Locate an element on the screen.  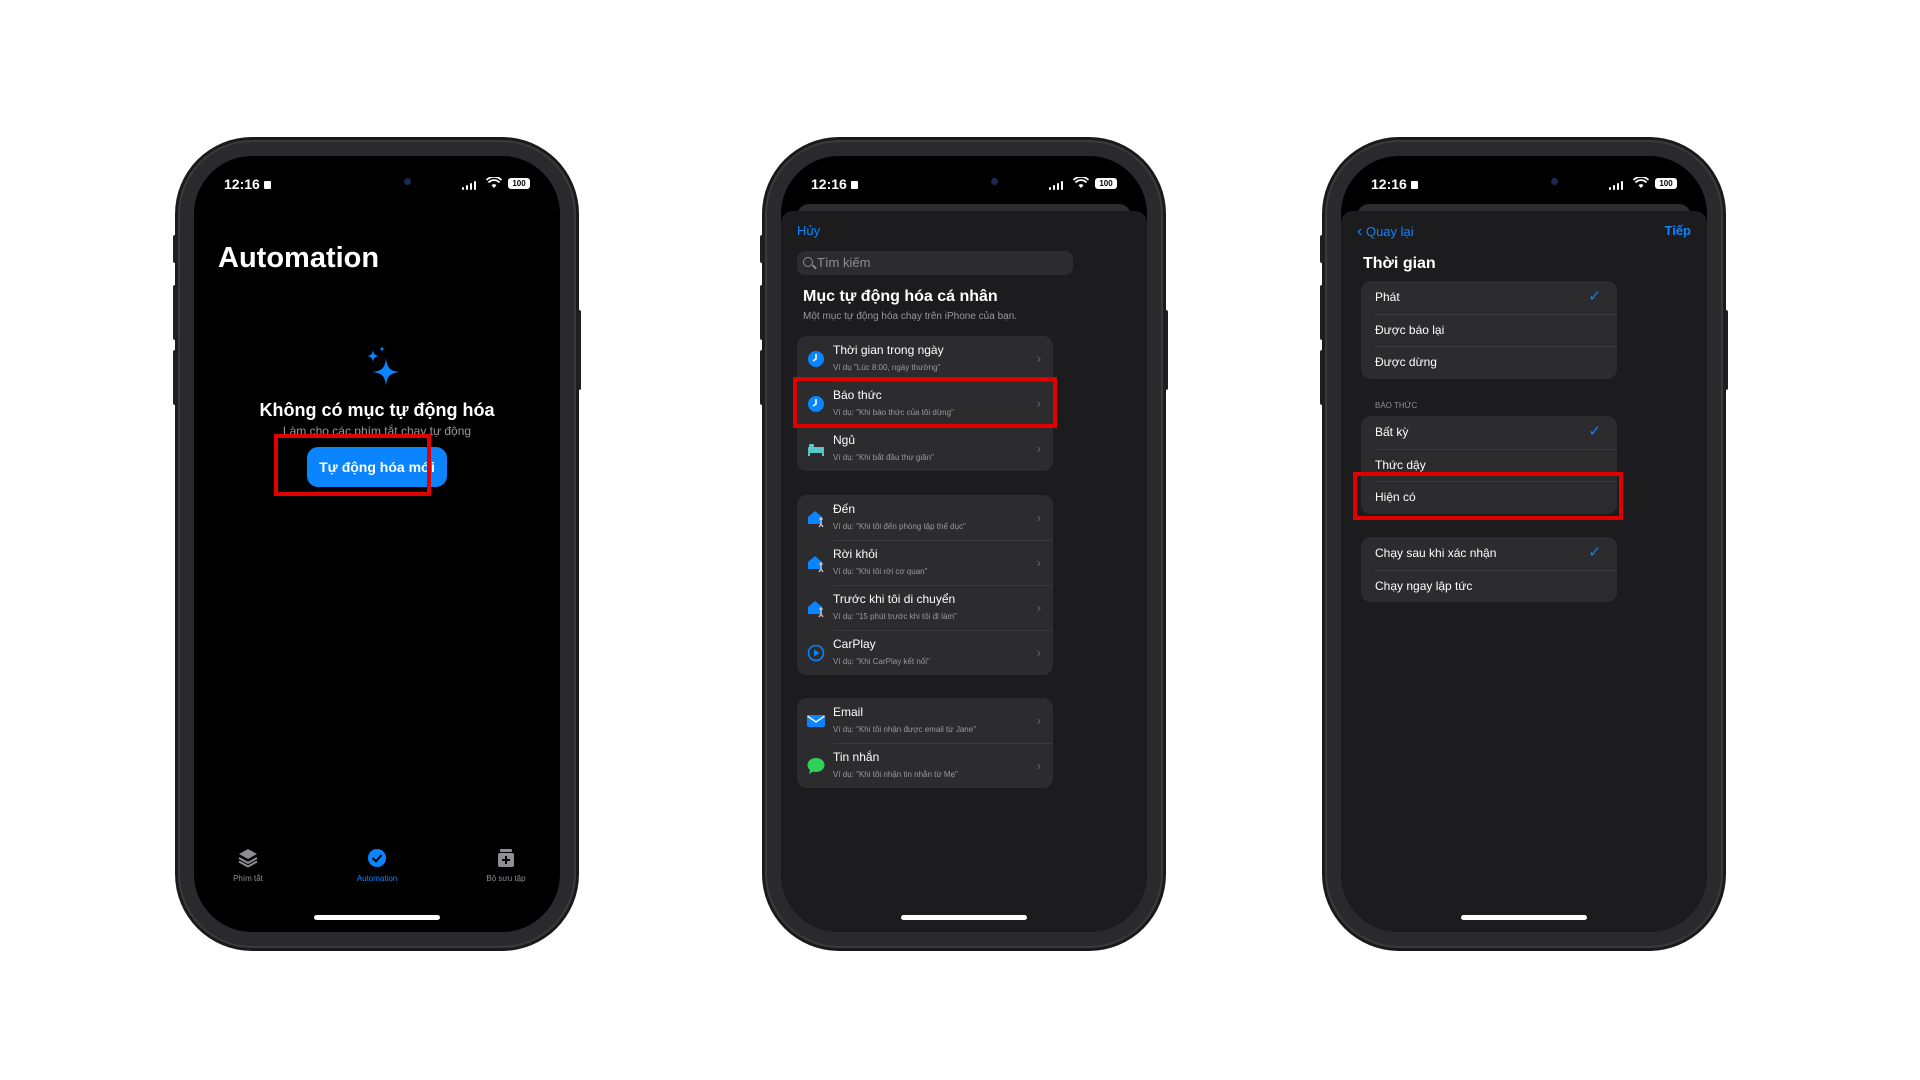
trigger-leave: Rời khỏi Ví dụ: "Khi tôi rời cơ quan" › is located at coordinates (925, 562).